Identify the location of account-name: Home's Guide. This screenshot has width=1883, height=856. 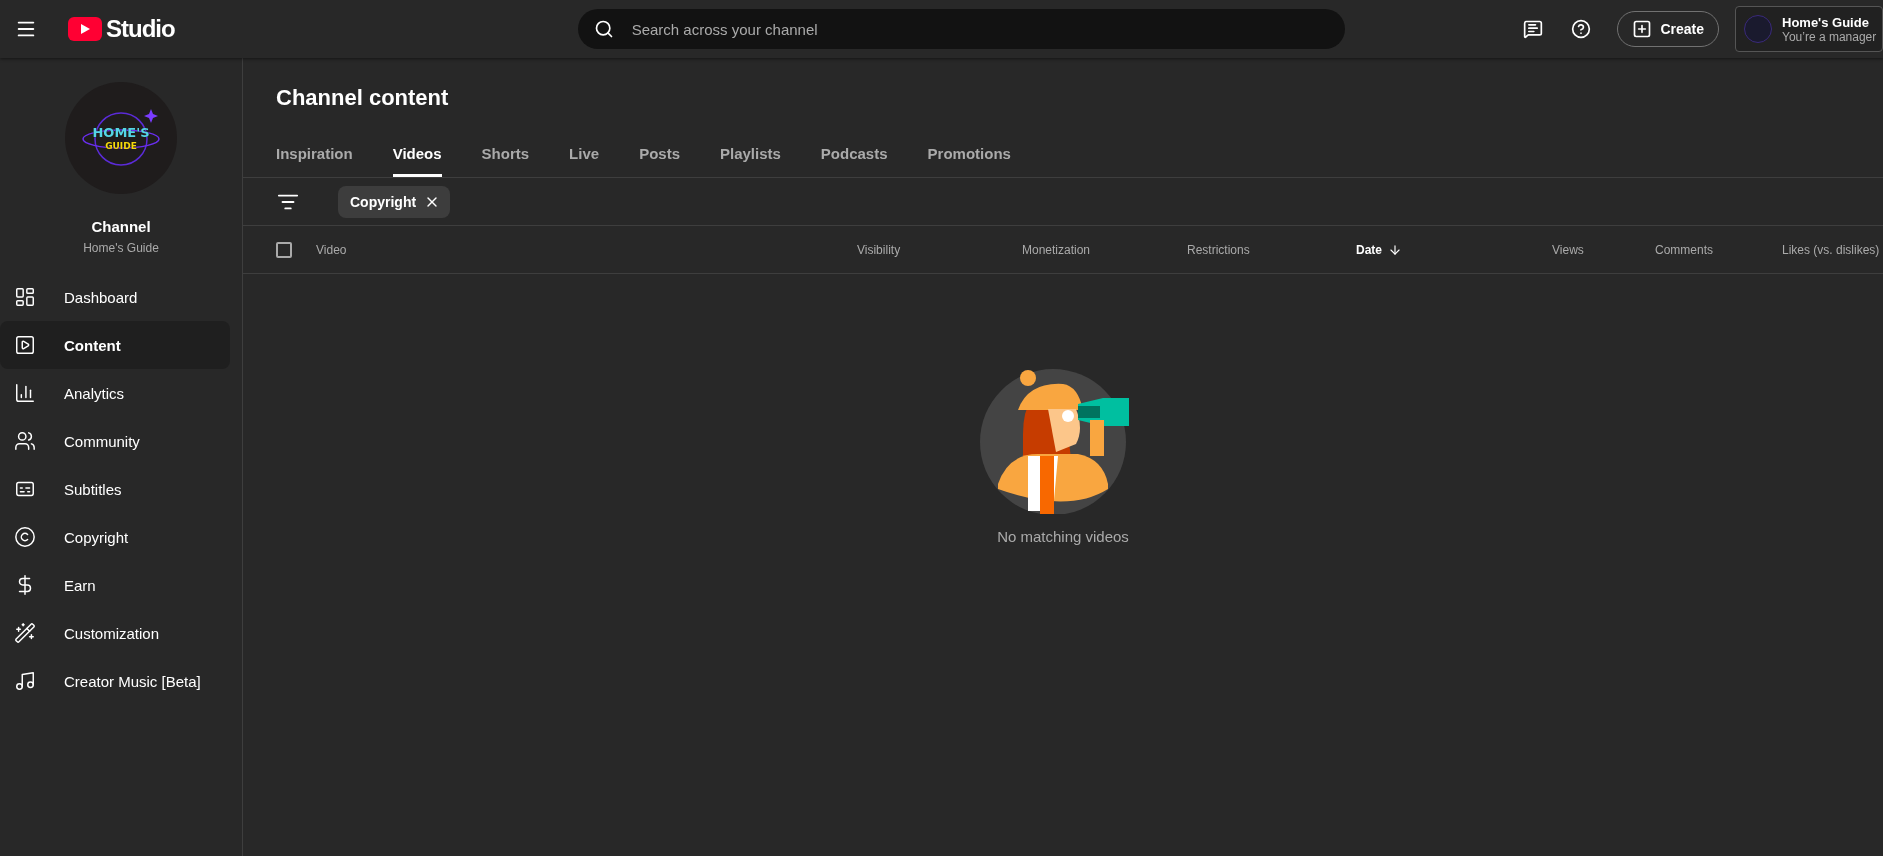
(1826, 22).